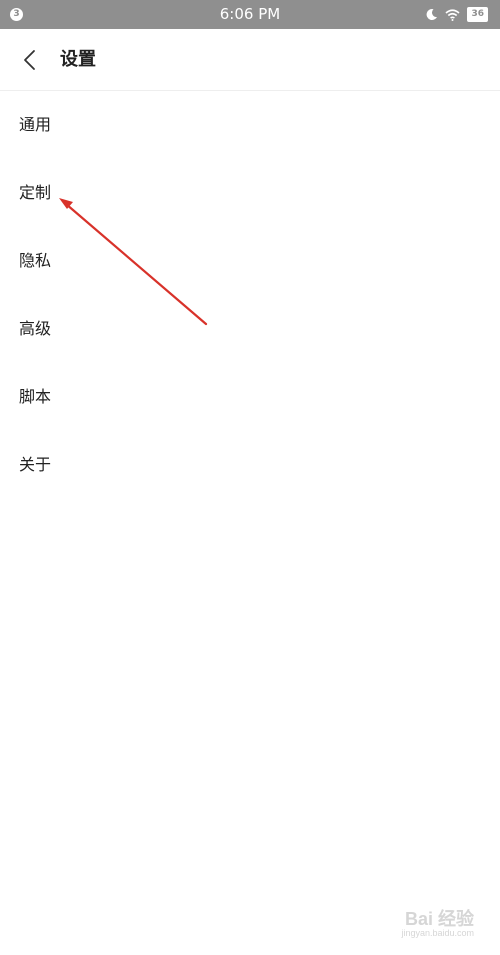 The width and height of the screenshot is (500, 955). Describe the element at coordinates (250, 465) in the screenshot. I see `menu-item-about: 关于` at that location.